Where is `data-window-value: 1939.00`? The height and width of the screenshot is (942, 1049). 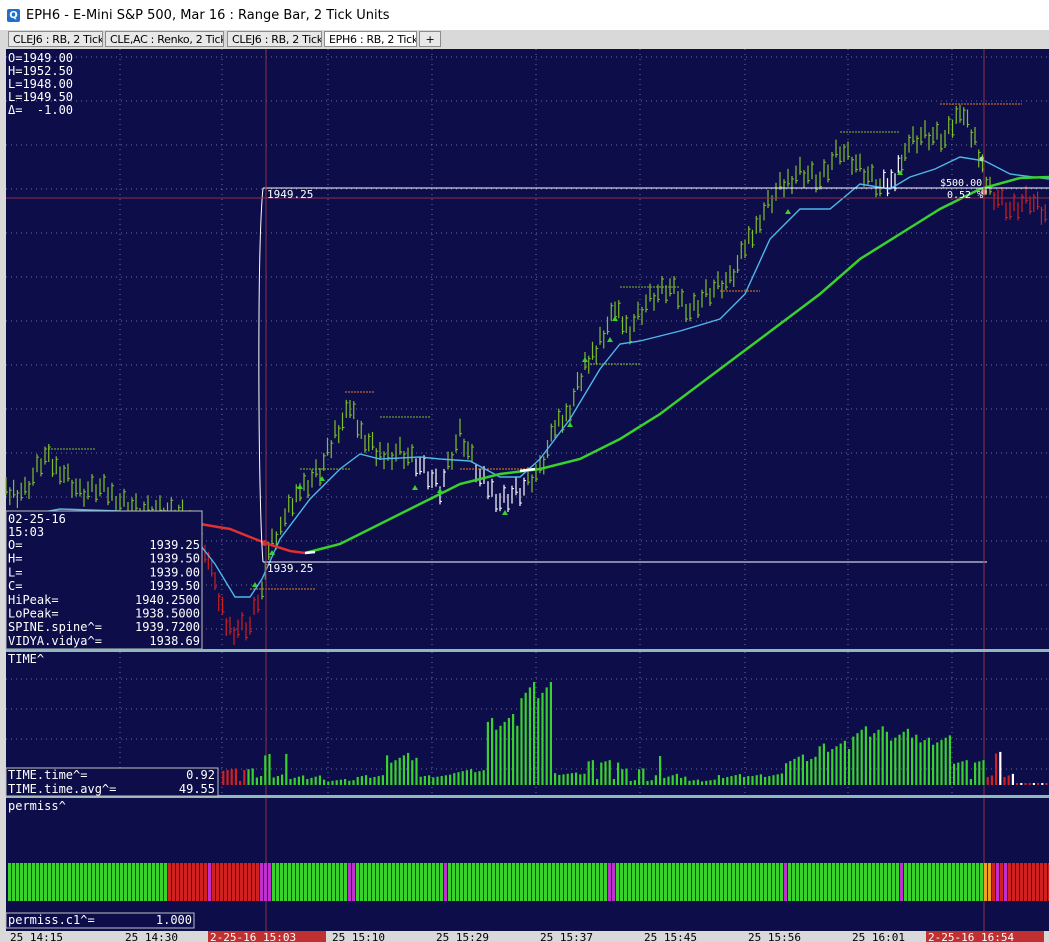
data-window-value: 1939.00 is located at coordinates (174, 572).